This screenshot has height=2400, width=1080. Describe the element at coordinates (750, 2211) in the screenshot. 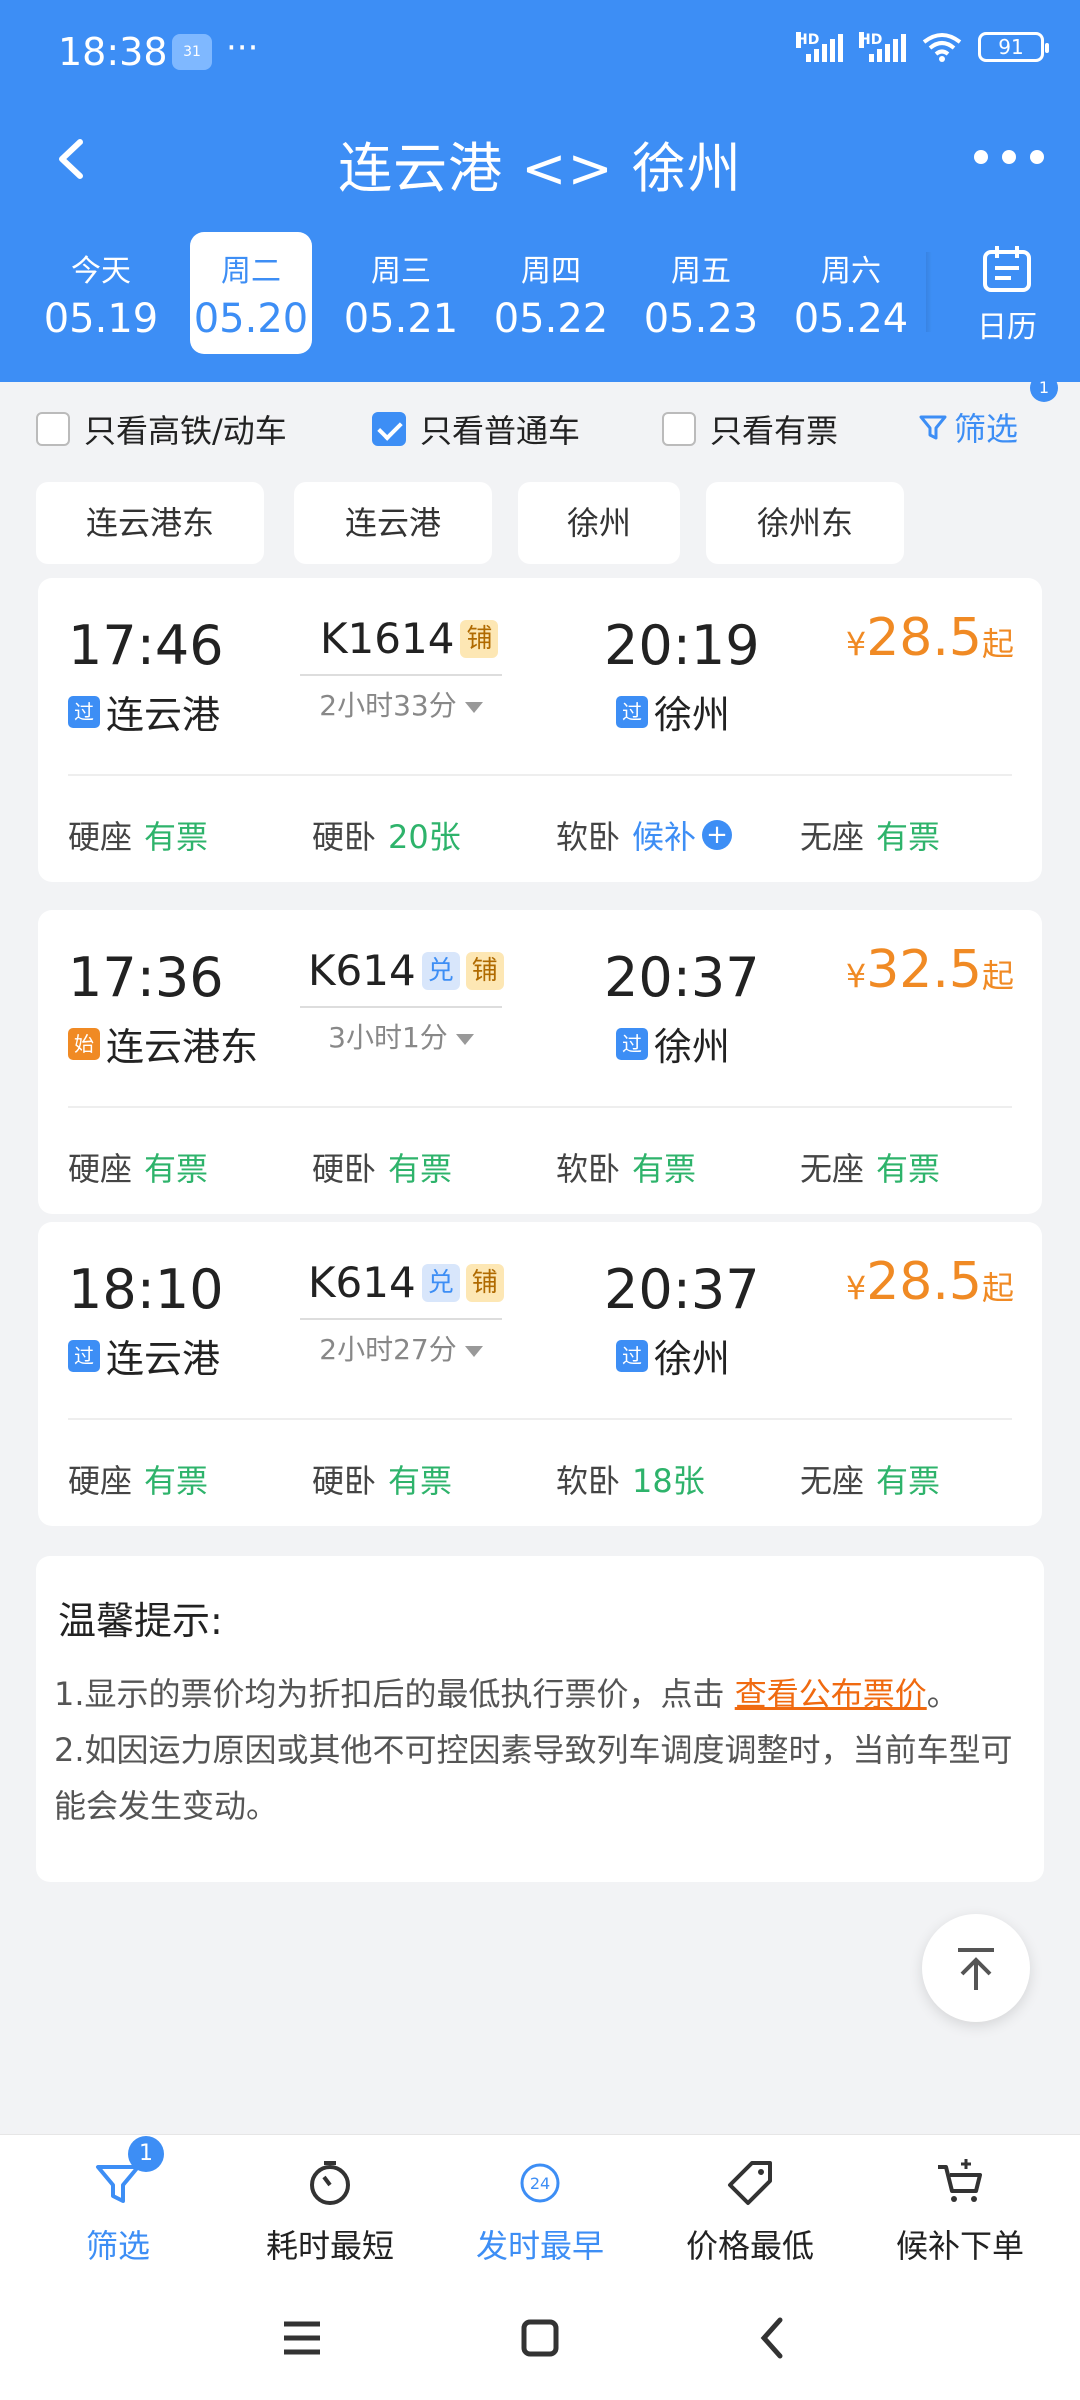

I see `nav-lowest-price: 价格最低` at that location.